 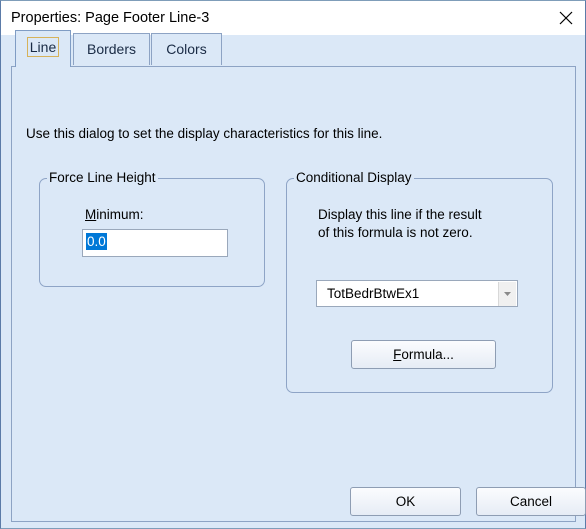 I want to click on ok-button: OK, so click(x=405, y=501).